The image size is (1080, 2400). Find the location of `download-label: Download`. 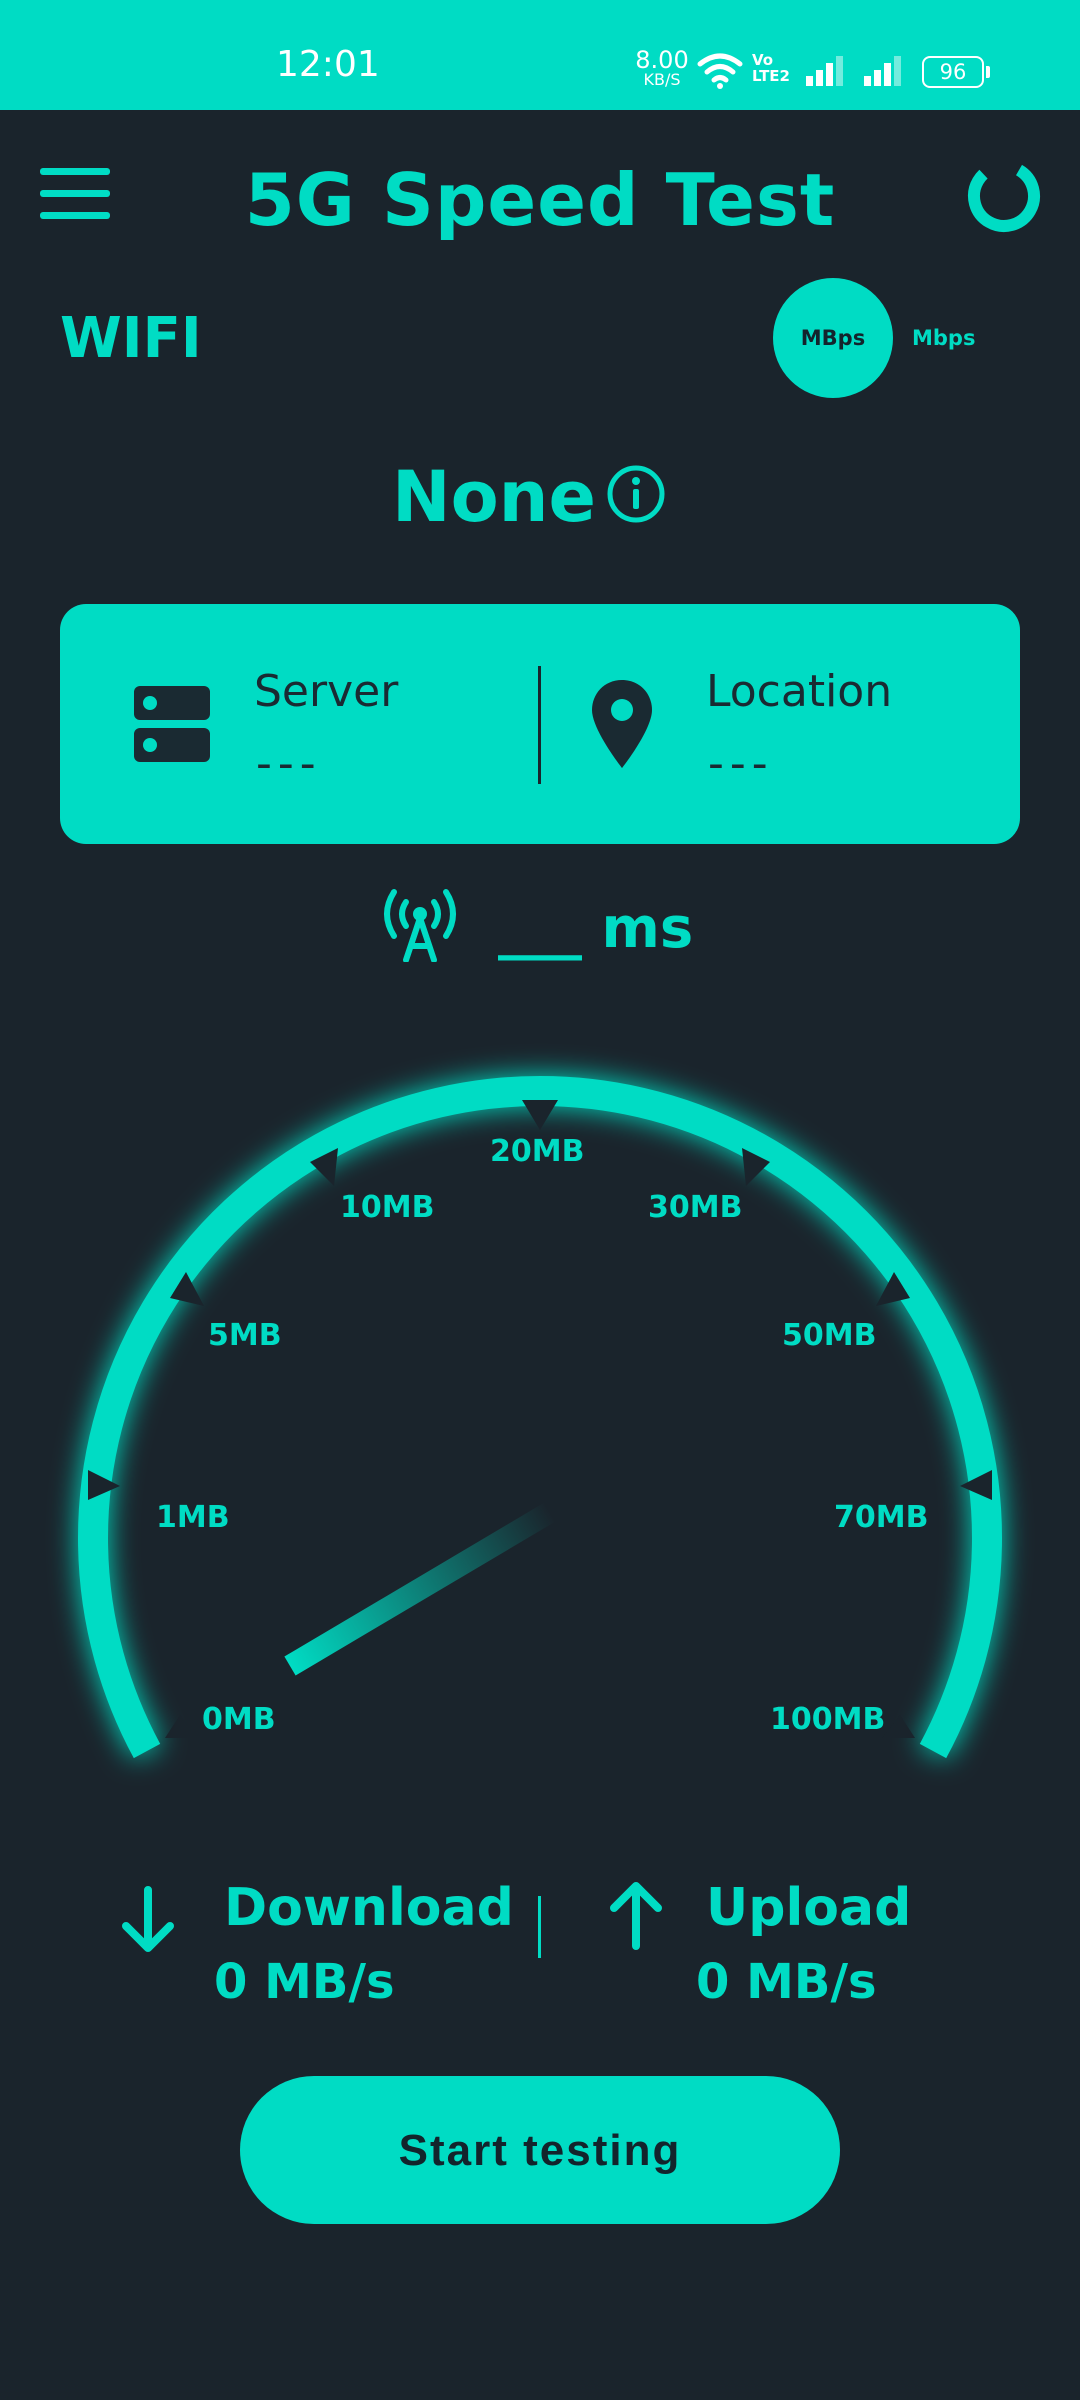

download-label: Download is located at coordinates (369, 1908).